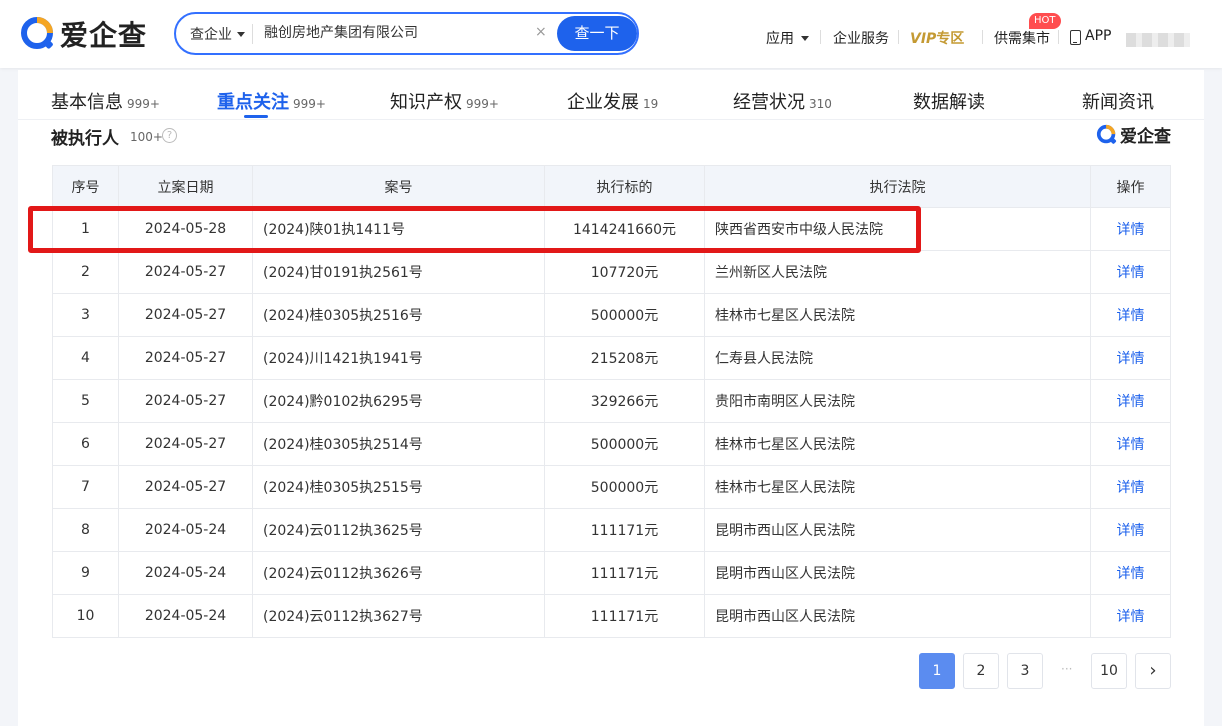 This screenshot has height=726, width=1222. What do you see at coordinates (937, 38) in the screenshot?
I see `nav-vip-zone: VIP专区` at bounding box center [937, 38].